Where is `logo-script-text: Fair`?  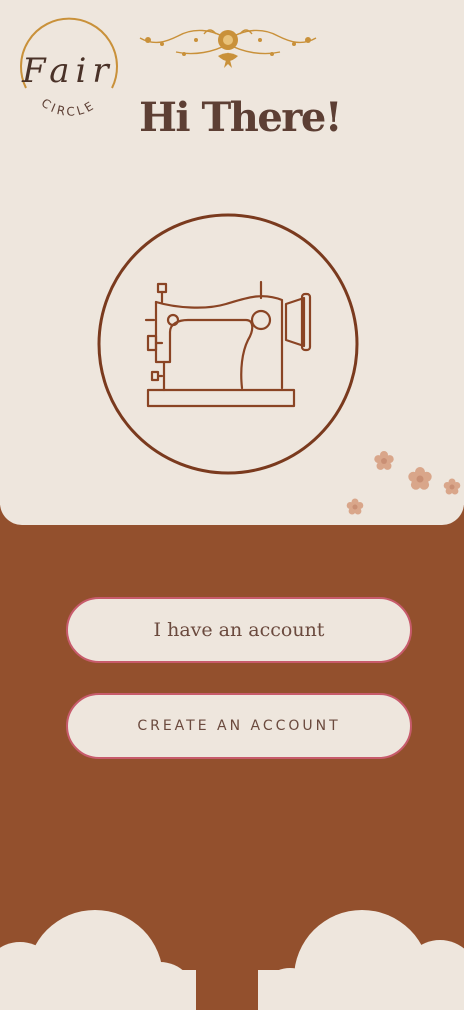
logo-script-text: Fair is located at coordinates (68, 71).